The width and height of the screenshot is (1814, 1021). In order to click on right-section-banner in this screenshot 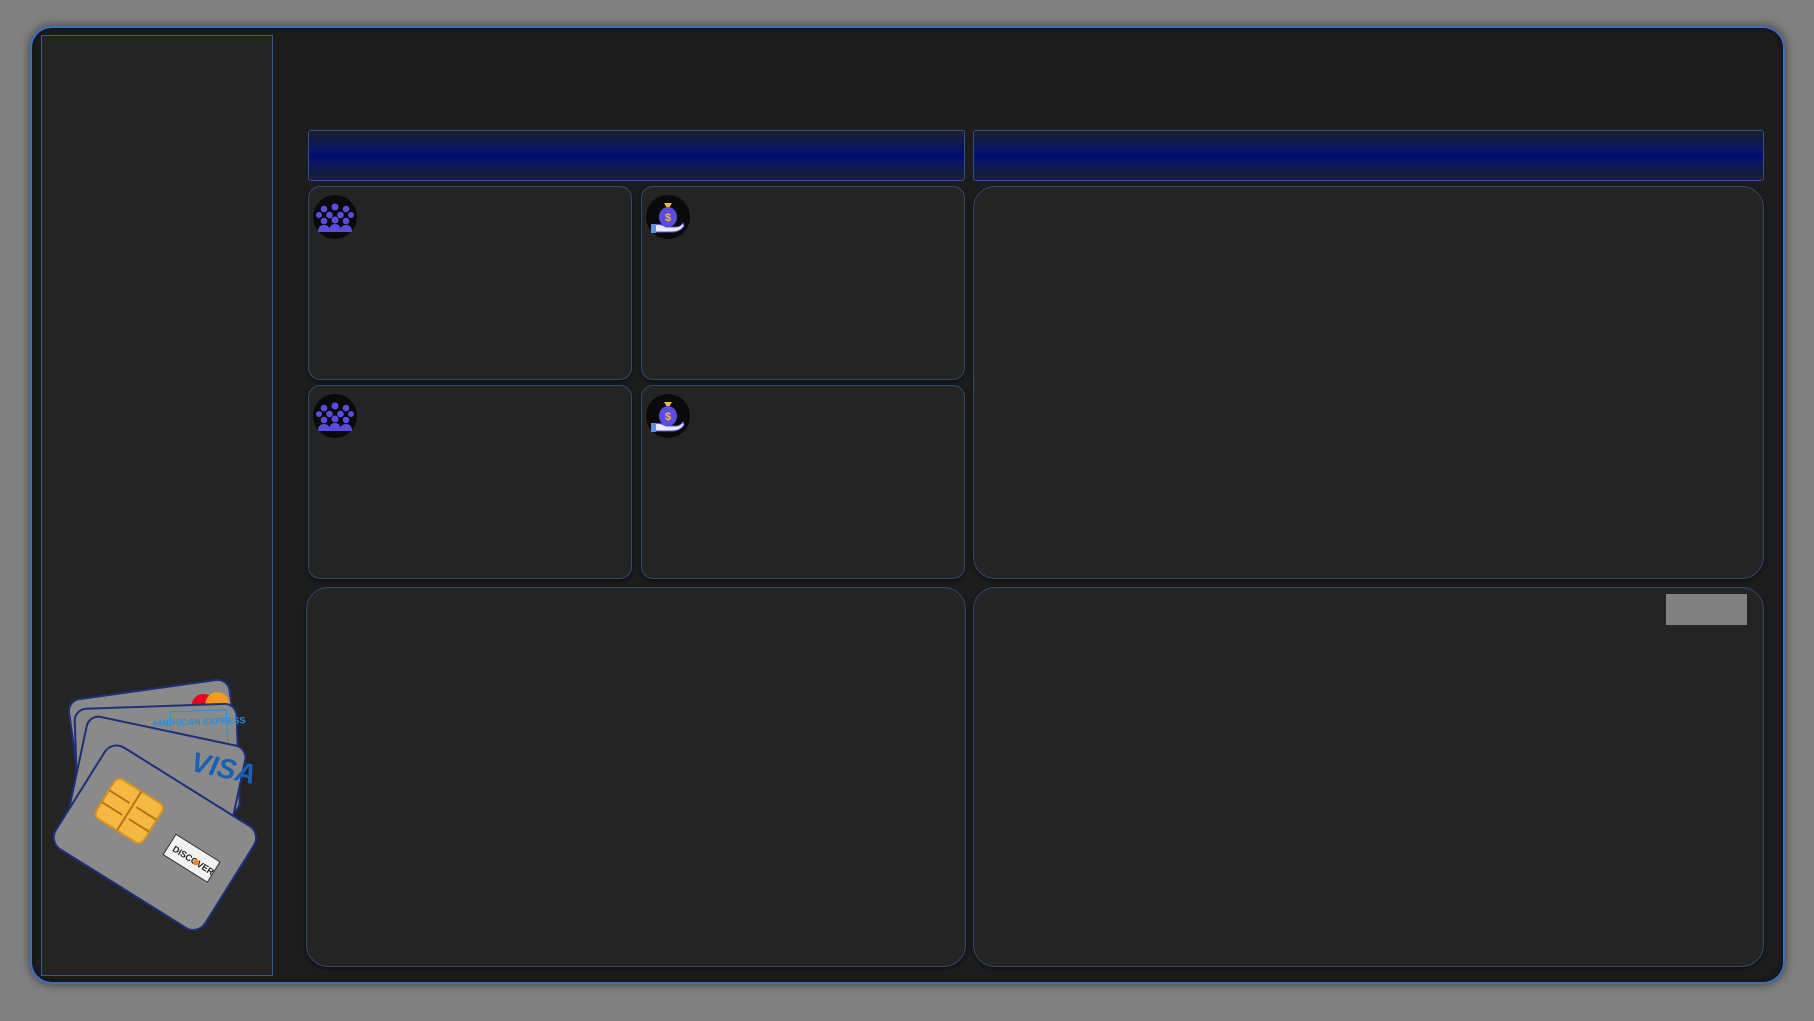, I will do `click(1368, 155)`.